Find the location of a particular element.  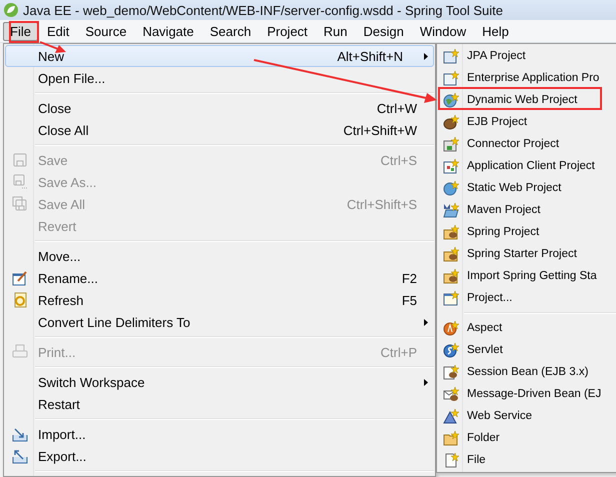

menu-item: Static Web Project is located at coordinates (527, 188).